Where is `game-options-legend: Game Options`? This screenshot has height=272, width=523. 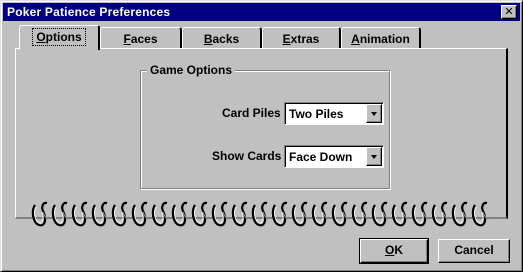
game-options-legend: Game Options is located at coordinates (191, 70).